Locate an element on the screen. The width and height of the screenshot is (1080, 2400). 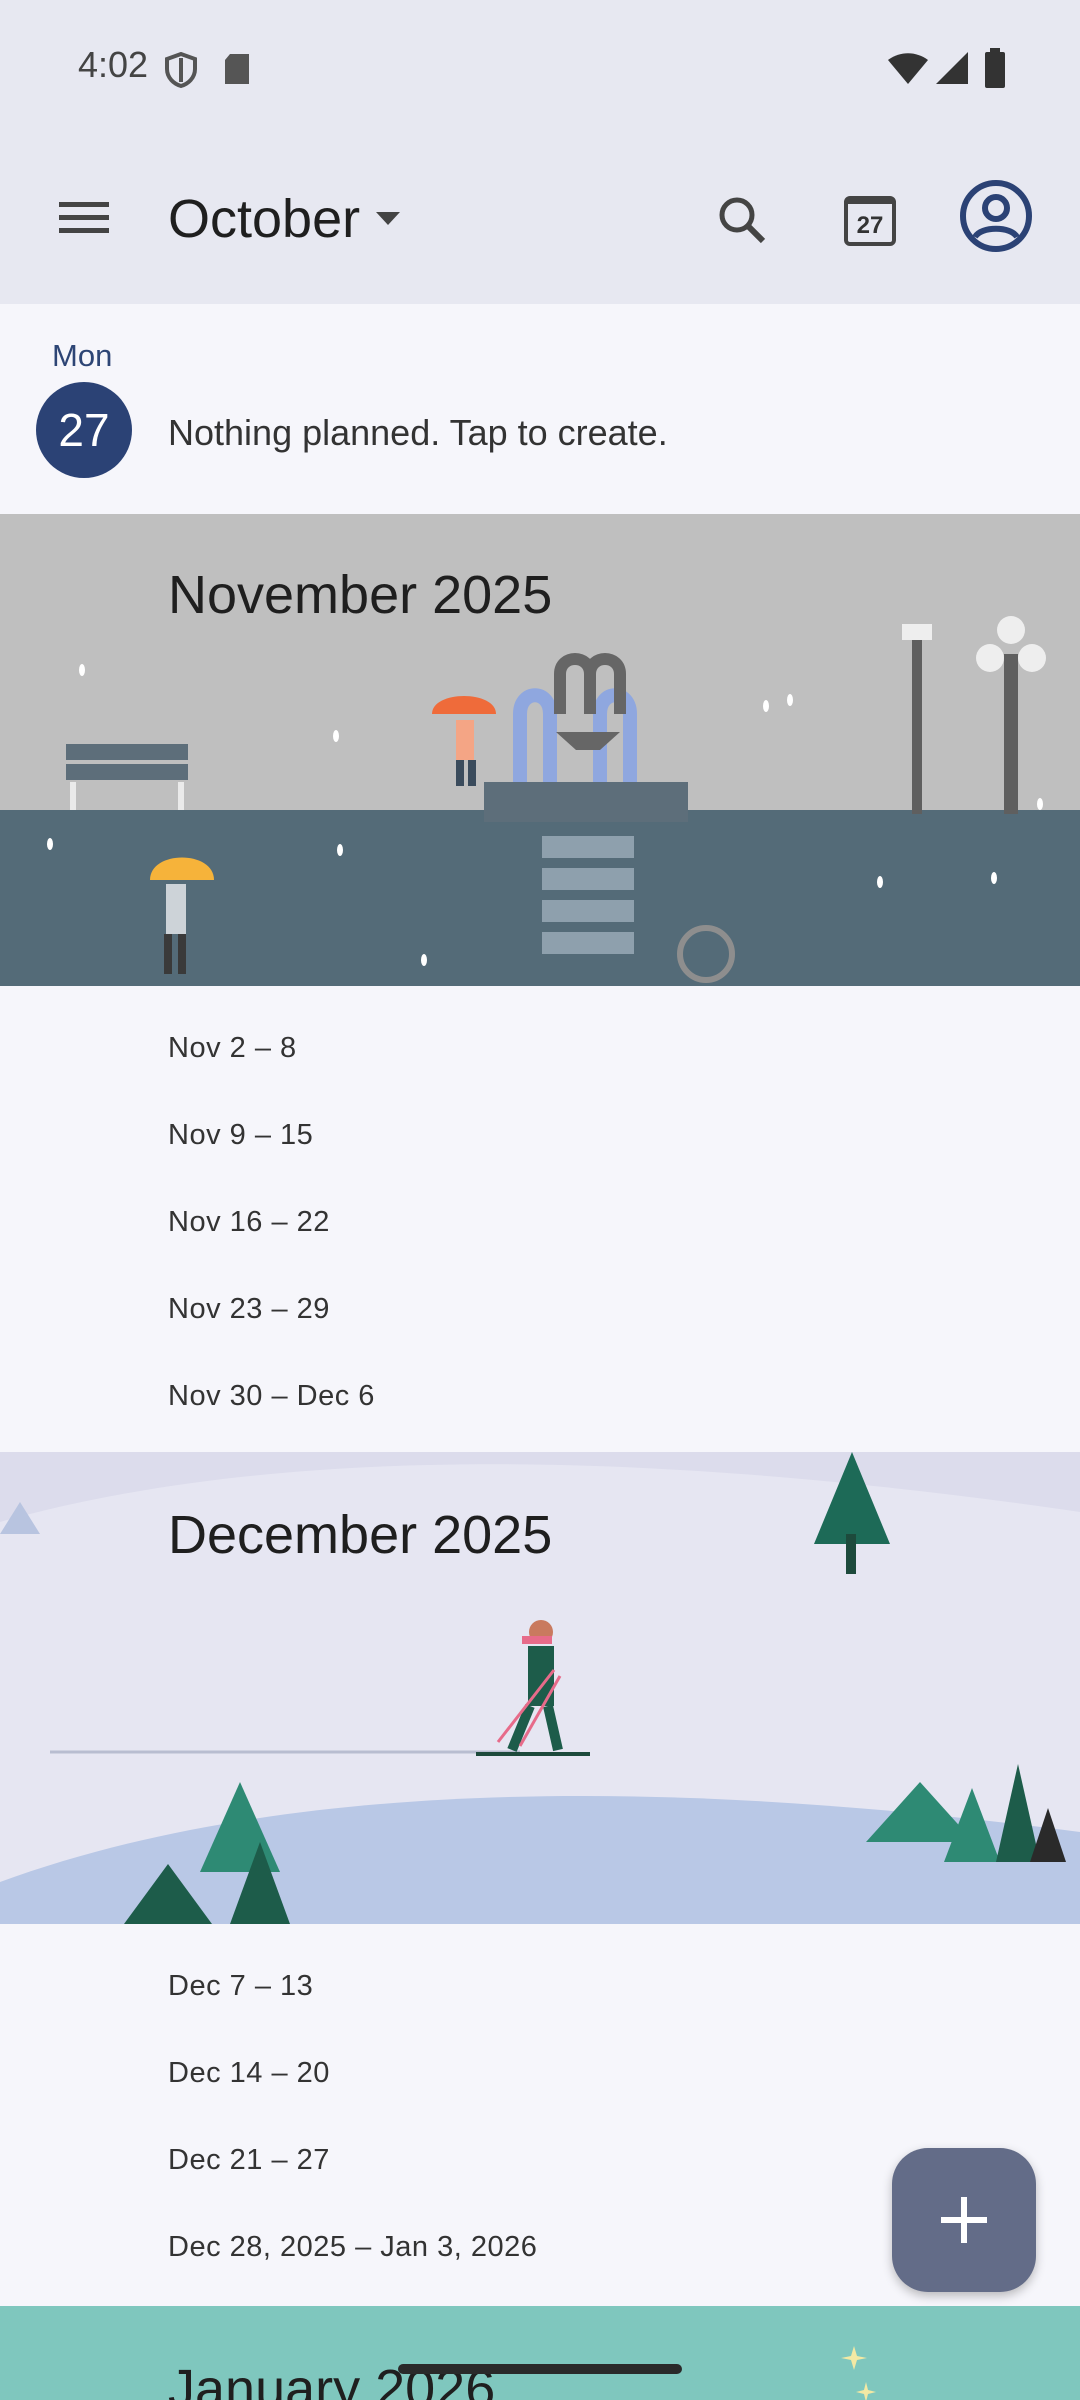
search-button is located at coordinates (742, 220).